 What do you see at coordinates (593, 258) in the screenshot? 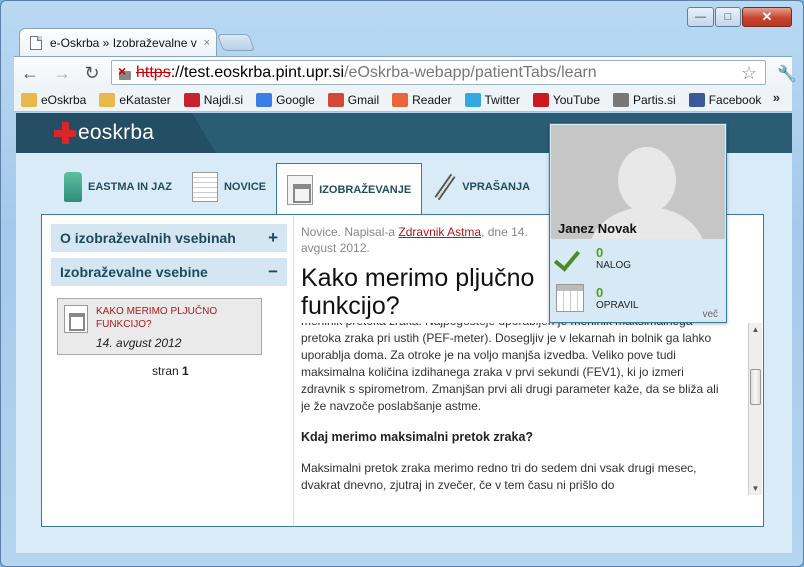
I see `tasks-stat: 0 NALOG` at bounding box center [593, 258].